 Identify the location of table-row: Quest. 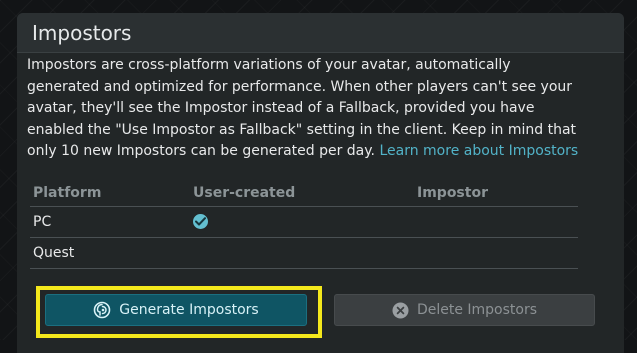
(304, 253).